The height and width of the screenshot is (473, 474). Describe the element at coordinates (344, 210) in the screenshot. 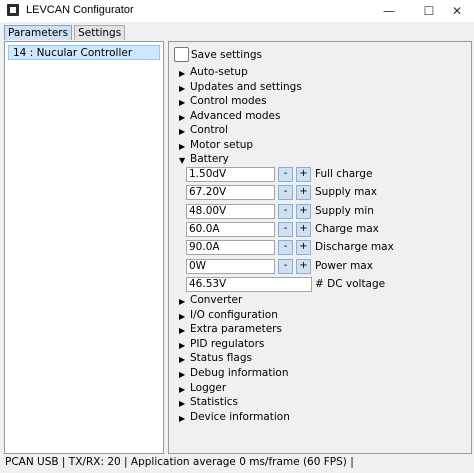

I see `battery-field-label: Supply min` at that location.